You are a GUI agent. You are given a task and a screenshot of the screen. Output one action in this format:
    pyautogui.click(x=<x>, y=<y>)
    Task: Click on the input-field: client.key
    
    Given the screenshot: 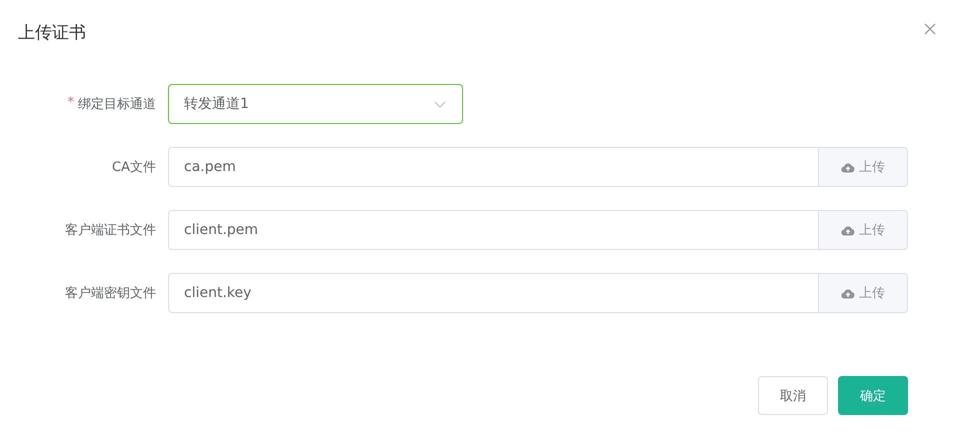 What is the action you would take?
    pyautogui.click(x=493, y=293)
    